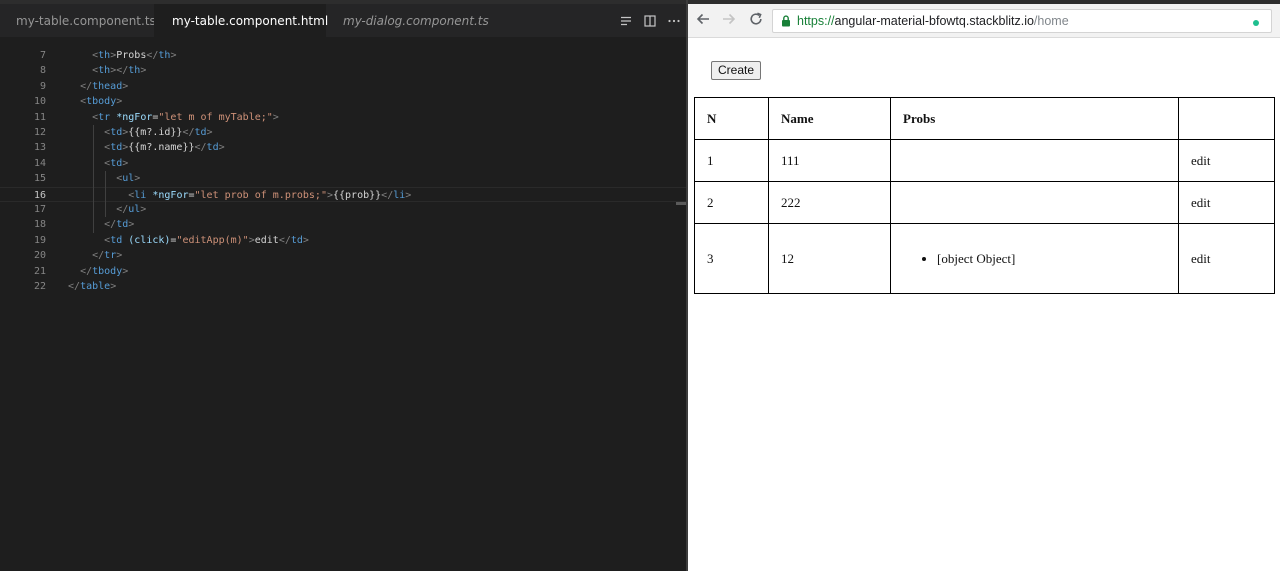 The height and width of the screenshot is (571, 1280). Describe the element at coordinates (39, 256) in the screenshot. I see `line-number: 20` at that location.